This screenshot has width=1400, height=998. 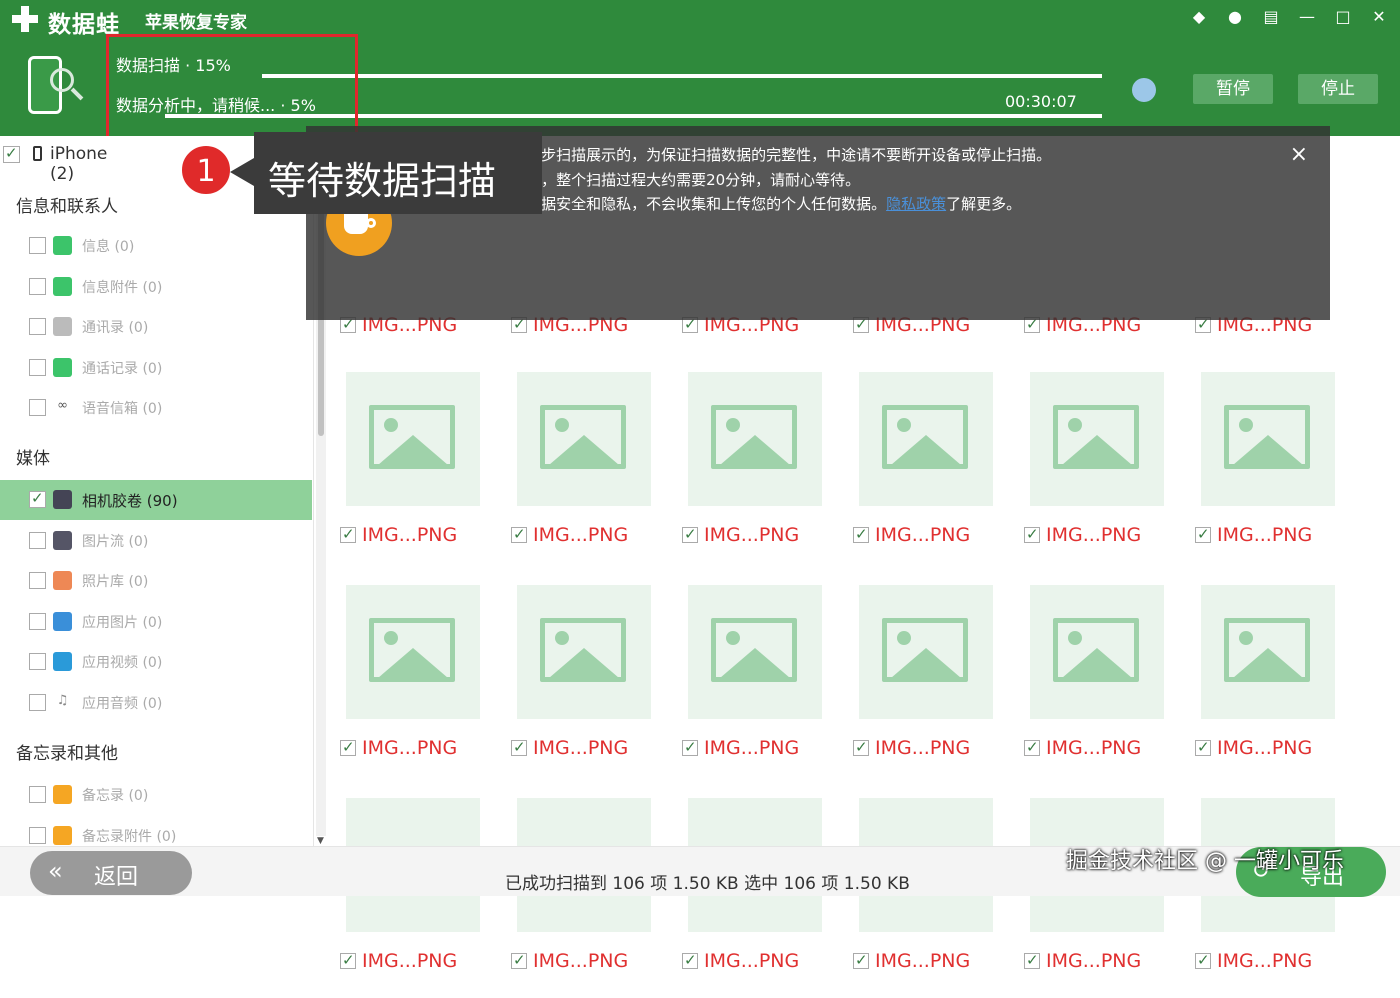 I want to click on sidebar-item-app-videos: 应用视频 (0), so click(x=156, y=662).